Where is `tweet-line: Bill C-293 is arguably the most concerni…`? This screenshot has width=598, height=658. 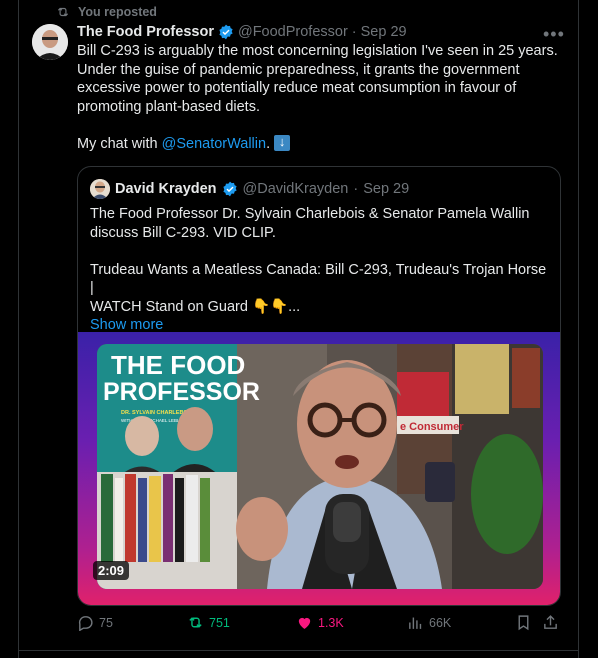 tweet-line: Bill C-293 is arguably the most concerni… is located at coordinates (317, 51).